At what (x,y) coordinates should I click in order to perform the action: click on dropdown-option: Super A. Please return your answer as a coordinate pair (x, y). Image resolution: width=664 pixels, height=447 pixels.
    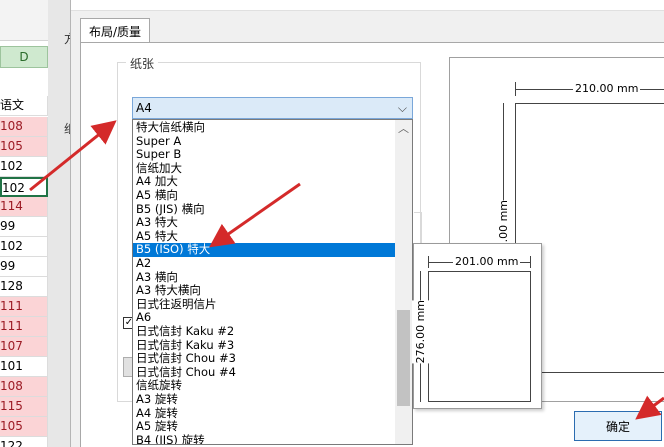
    Looking at the image, I should click on (264, 141).